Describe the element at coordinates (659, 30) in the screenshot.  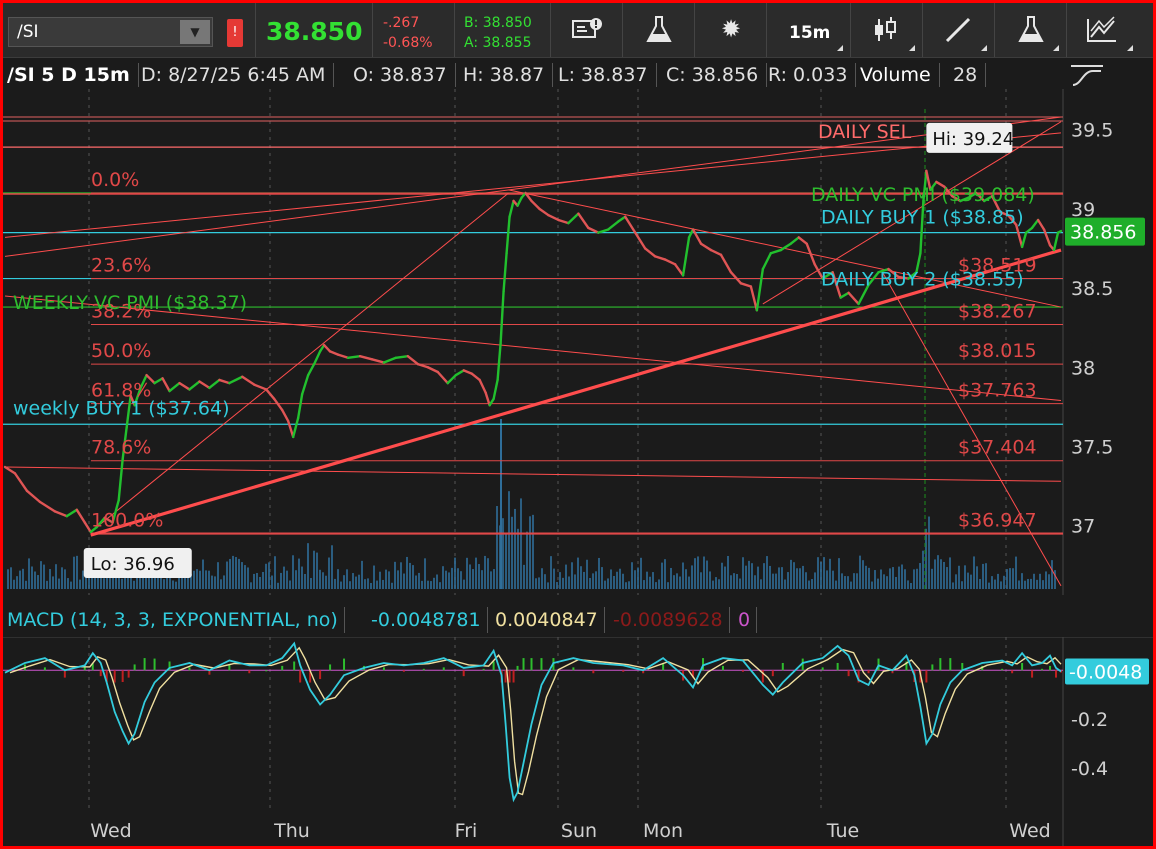
I see `flask-button` at that location.